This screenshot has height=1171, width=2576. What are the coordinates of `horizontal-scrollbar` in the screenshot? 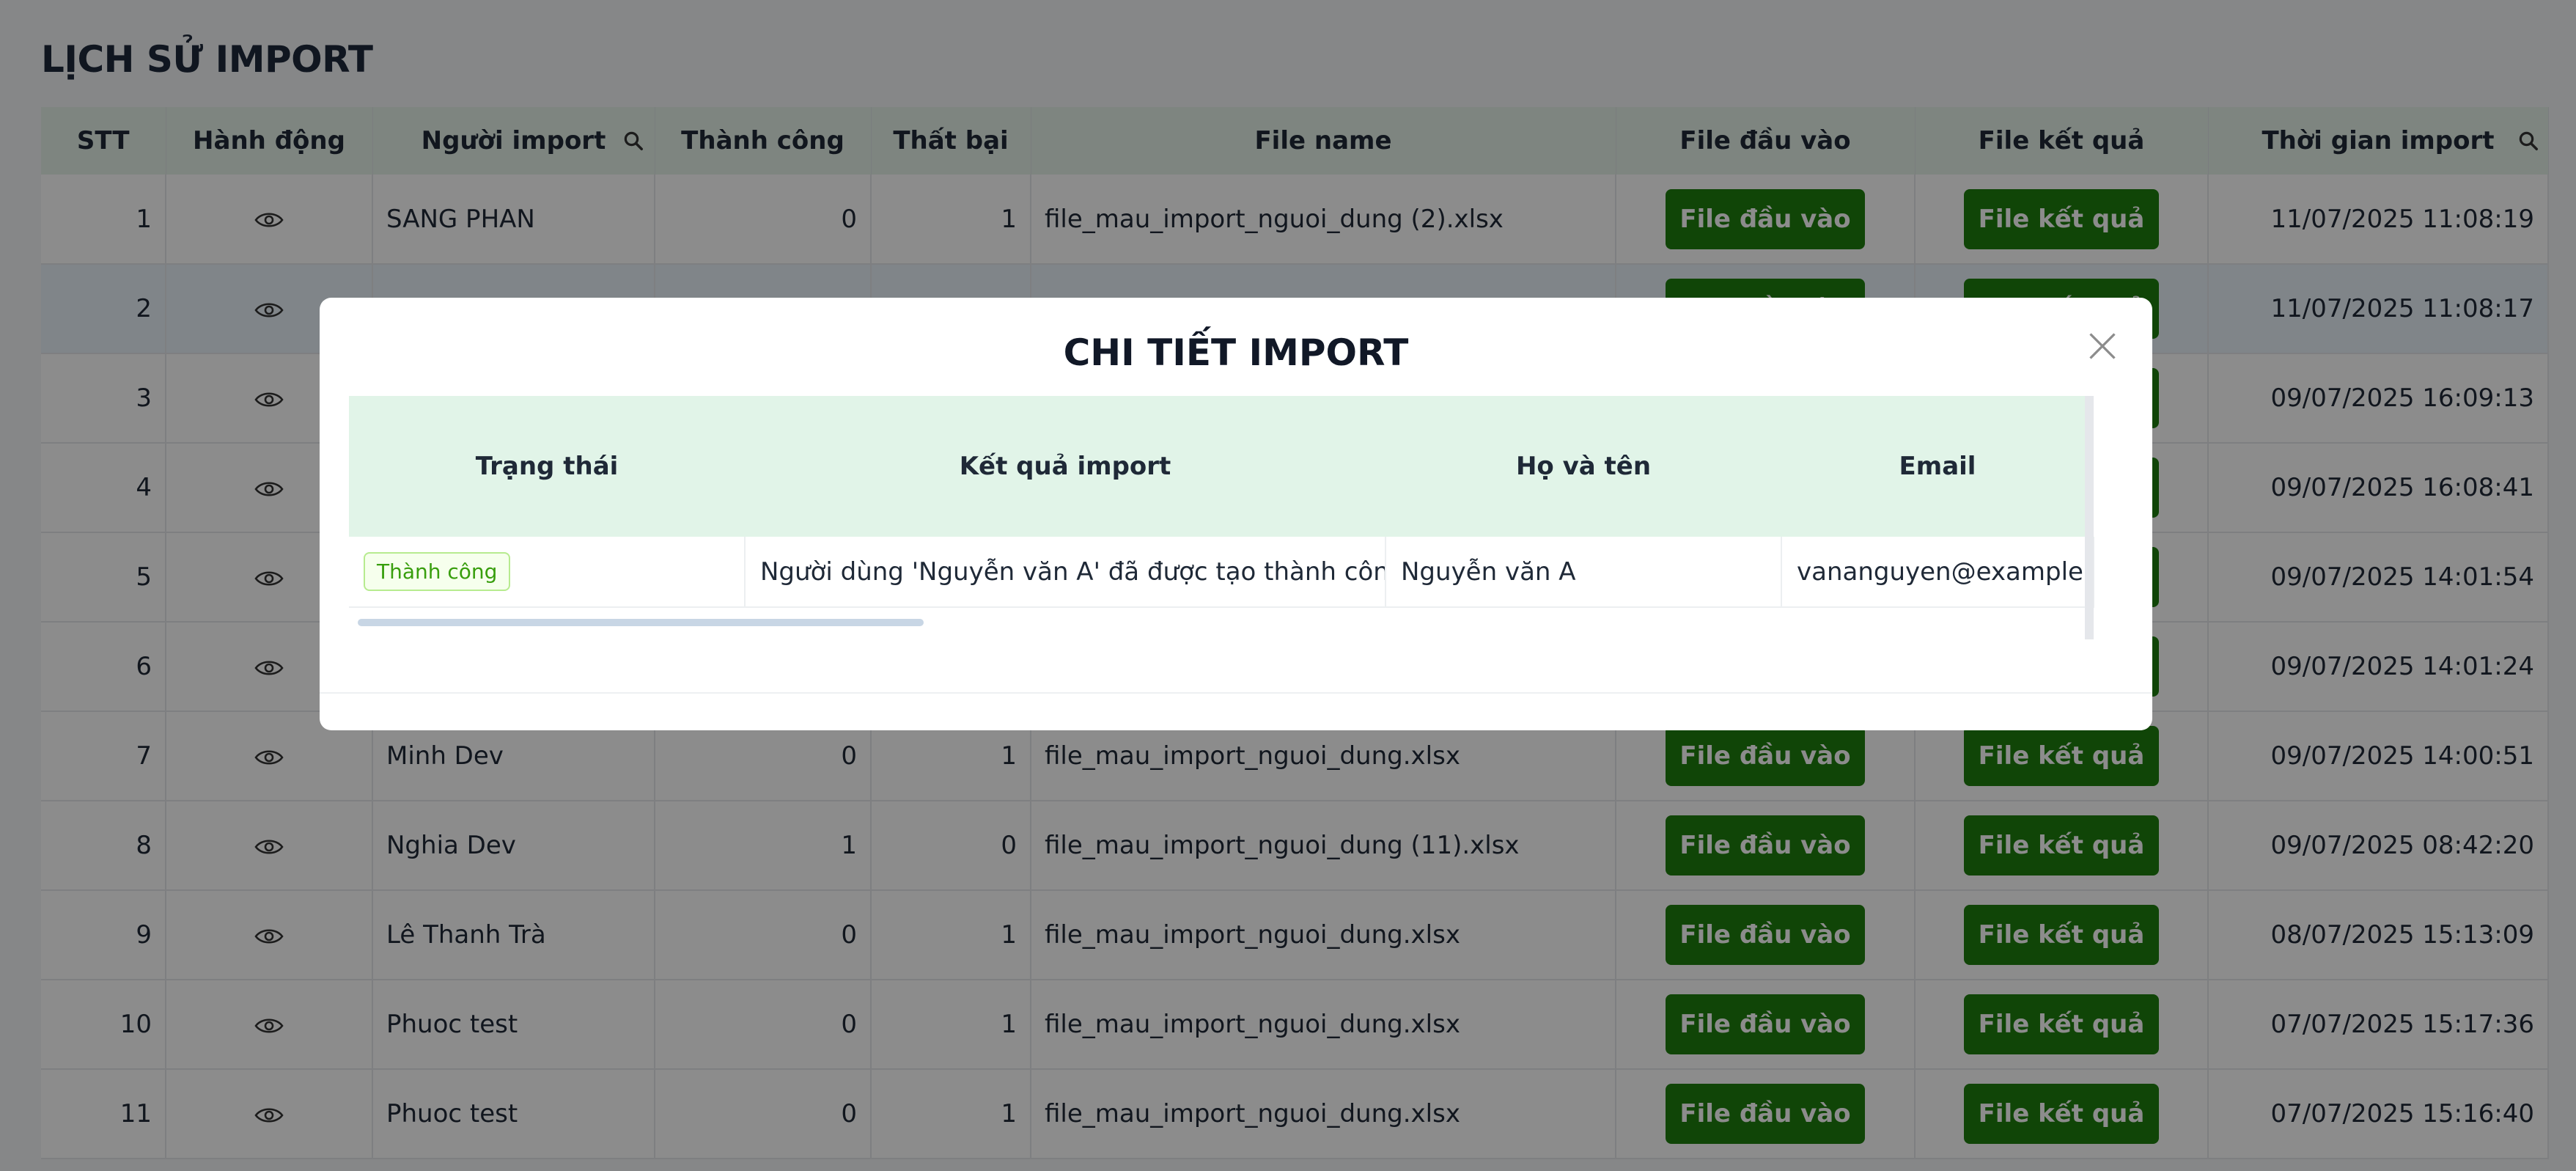 It's located at (641, 622).